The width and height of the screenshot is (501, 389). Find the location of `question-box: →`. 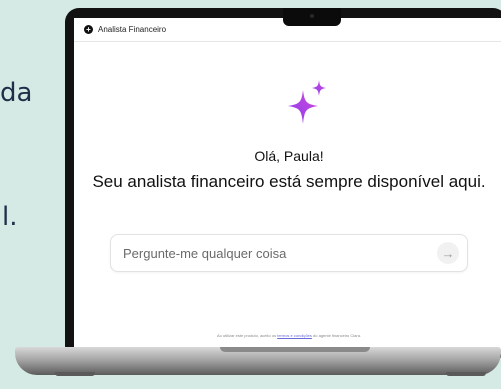

question-box: → is located at coordinates (289, 253).